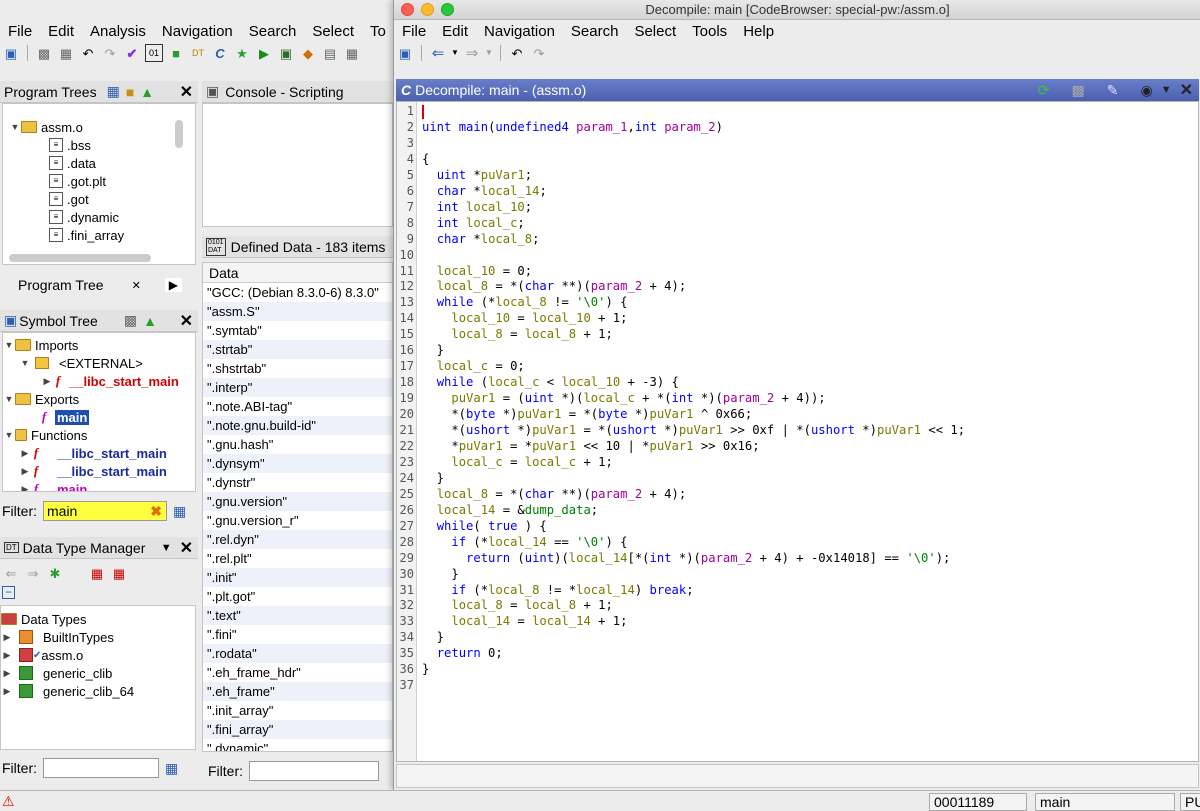 The width and height of the screenshot is (1200, 811). I want to click on menu-tools: To, so click(378, 31).